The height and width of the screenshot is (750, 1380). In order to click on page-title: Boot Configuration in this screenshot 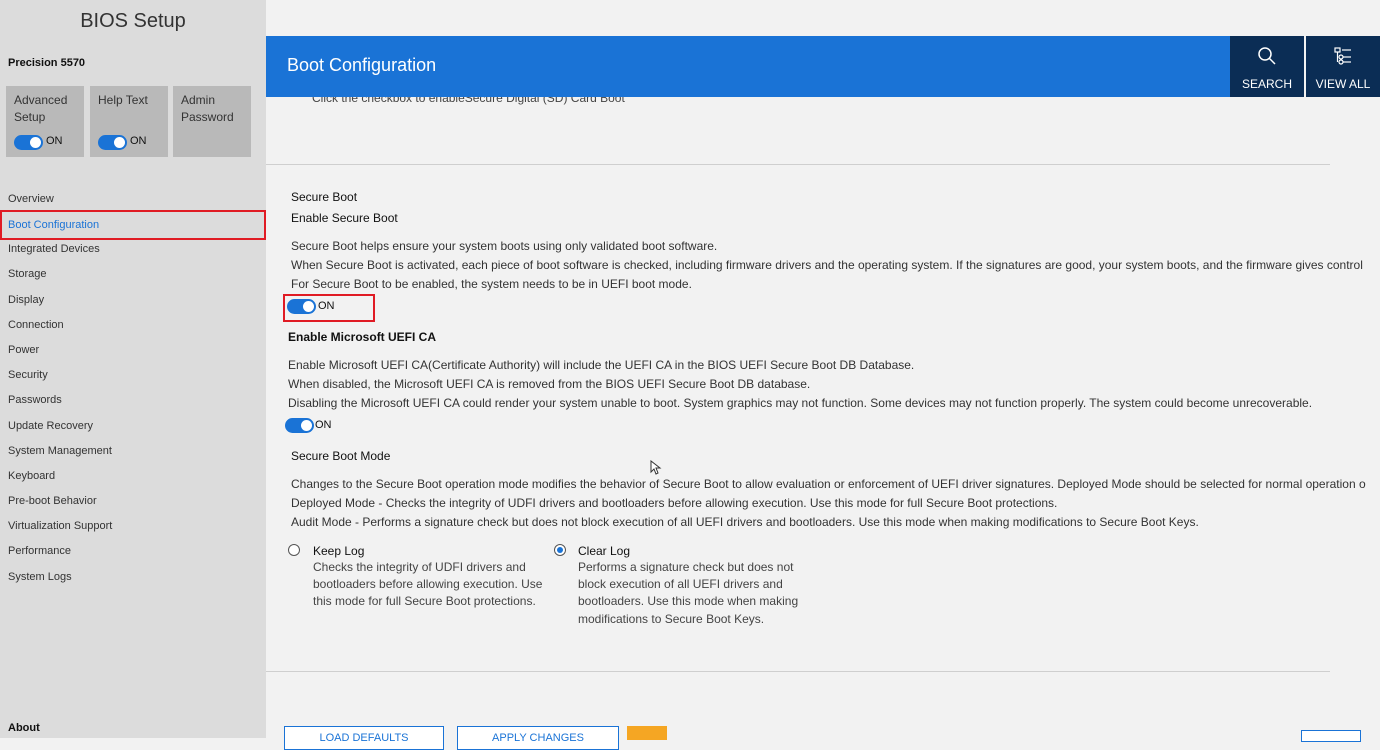, I will do `click(362, 65)`.